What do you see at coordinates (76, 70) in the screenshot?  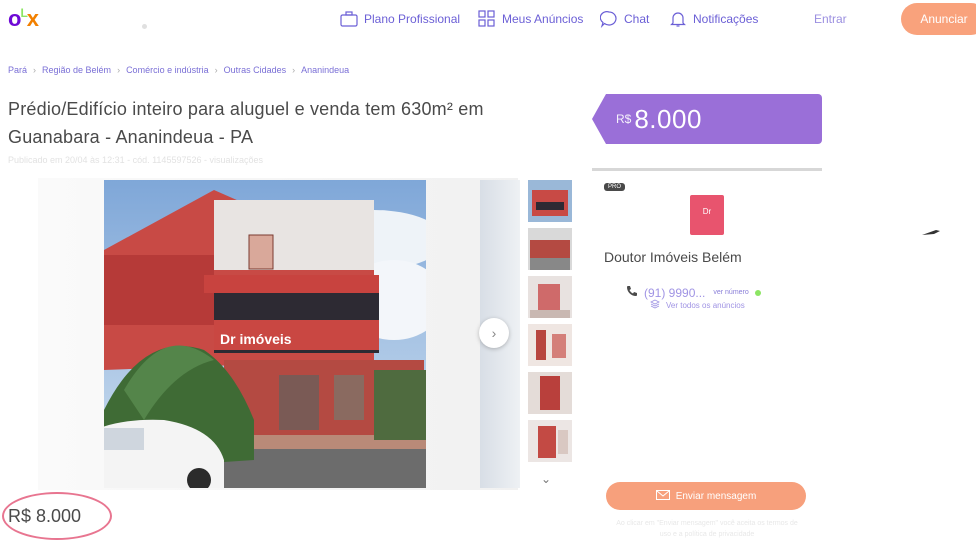 I see `breadcrumb-item: Região de Belém` at bounding box center [76, 70].